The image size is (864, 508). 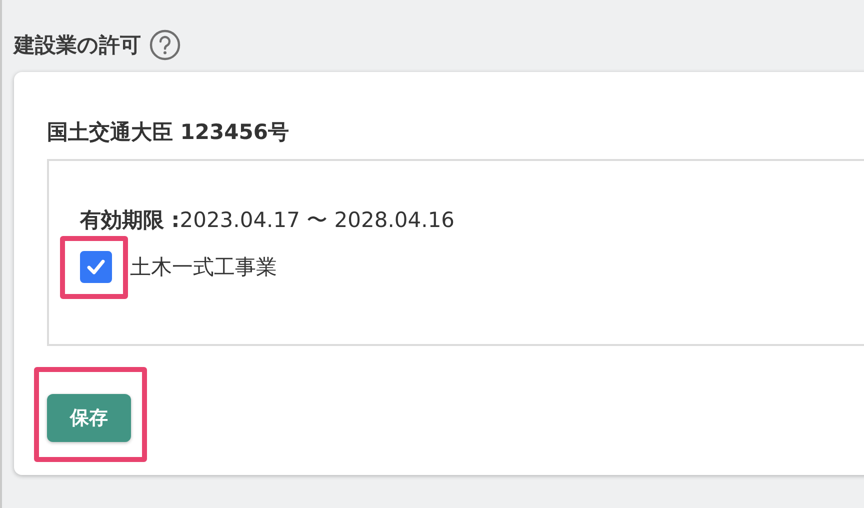 I want to click on help-icon, so click(x=165, y=45).